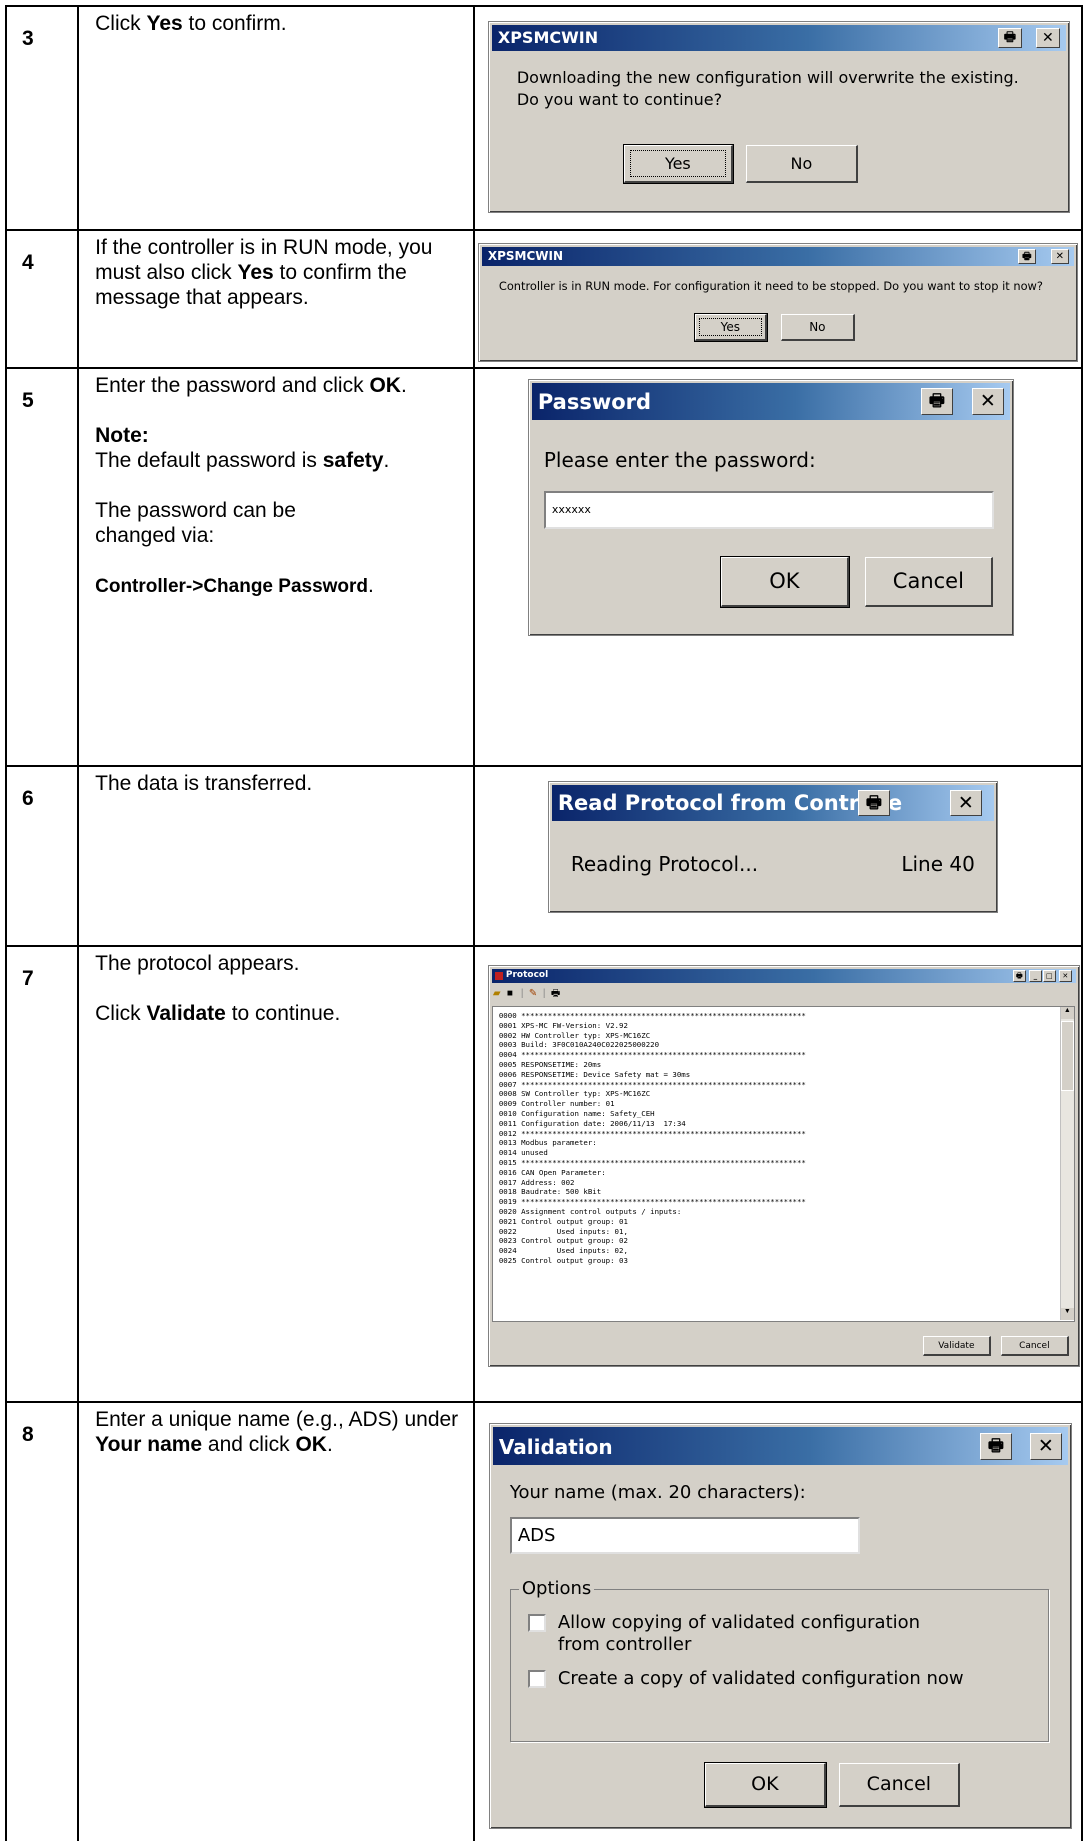 The image size is (1085, 1841). What do you see at coordinates (197, 963) in the screenshot?
I see `desc-text: The protocol appears.` at bounding box center [197, 963].